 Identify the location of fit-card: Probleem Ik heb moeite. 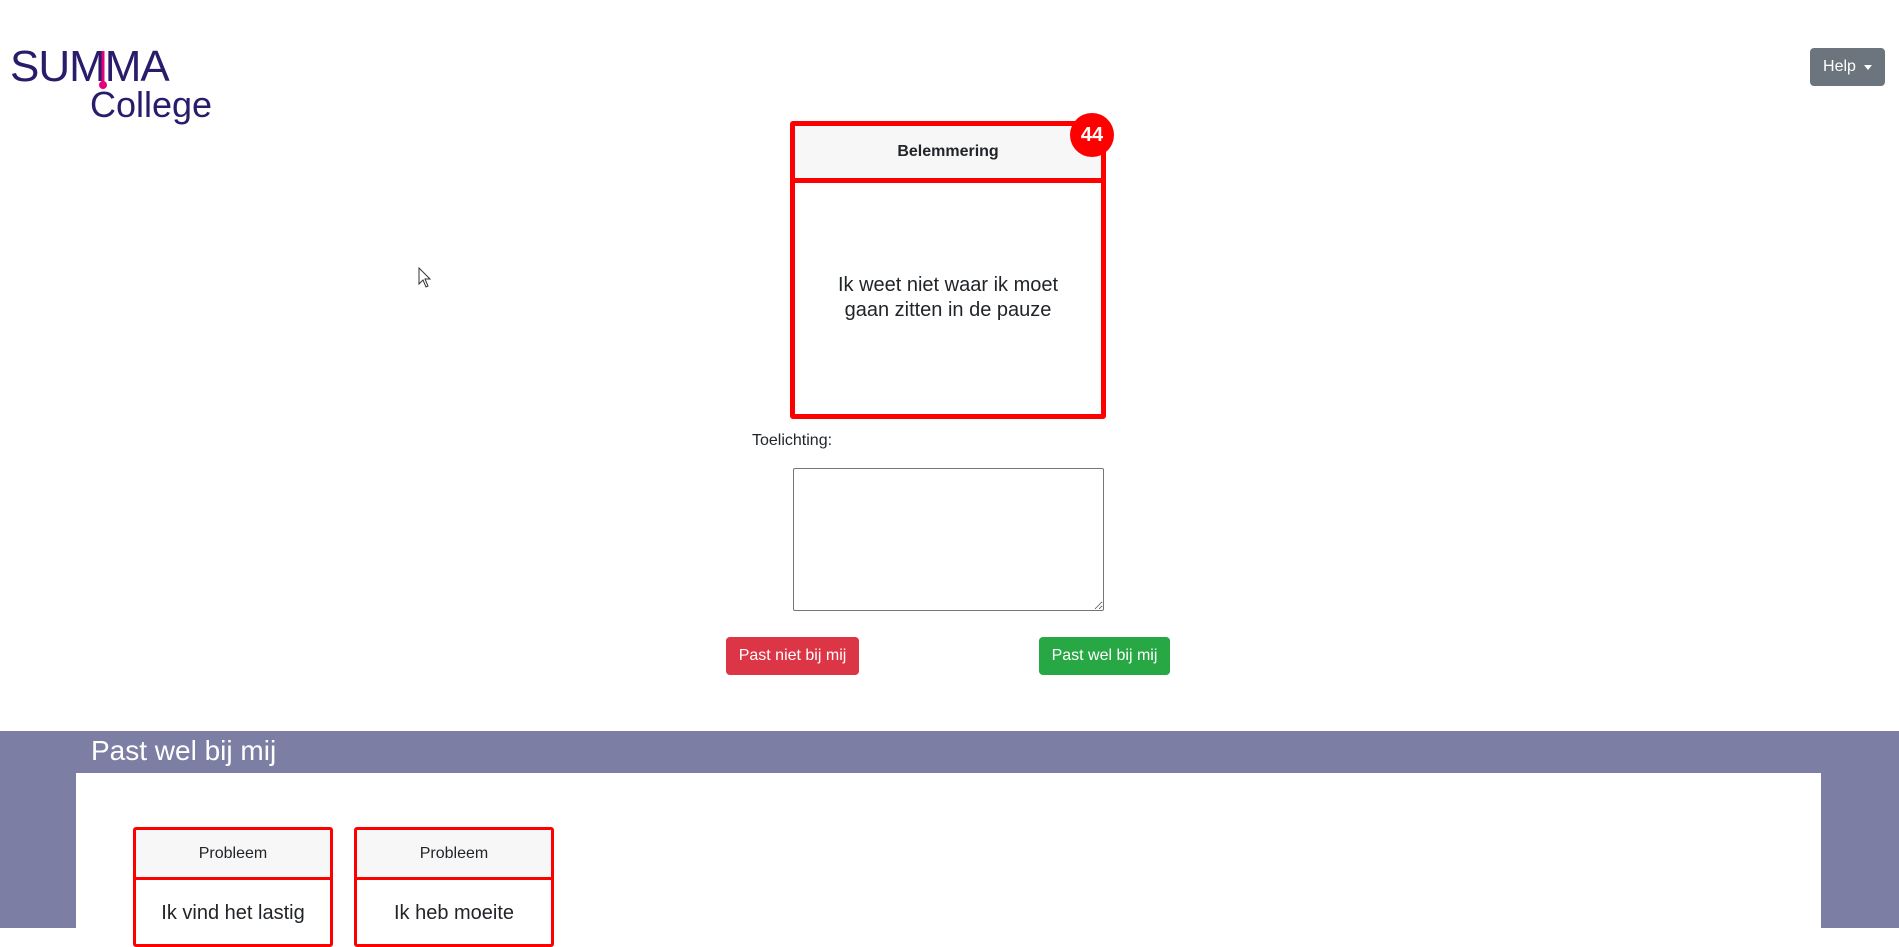
(454, 887).